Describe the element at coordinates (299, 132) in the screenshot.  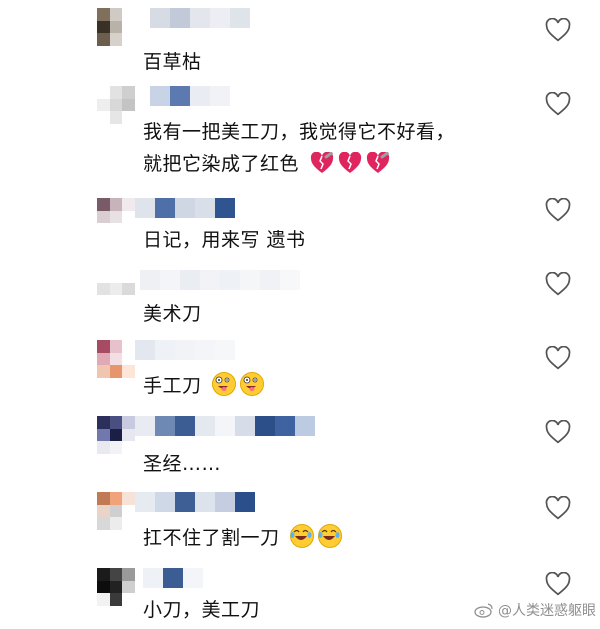
I see `comment-text-line1: 我有一把美工刀，我觉得它不好看，` at that location.